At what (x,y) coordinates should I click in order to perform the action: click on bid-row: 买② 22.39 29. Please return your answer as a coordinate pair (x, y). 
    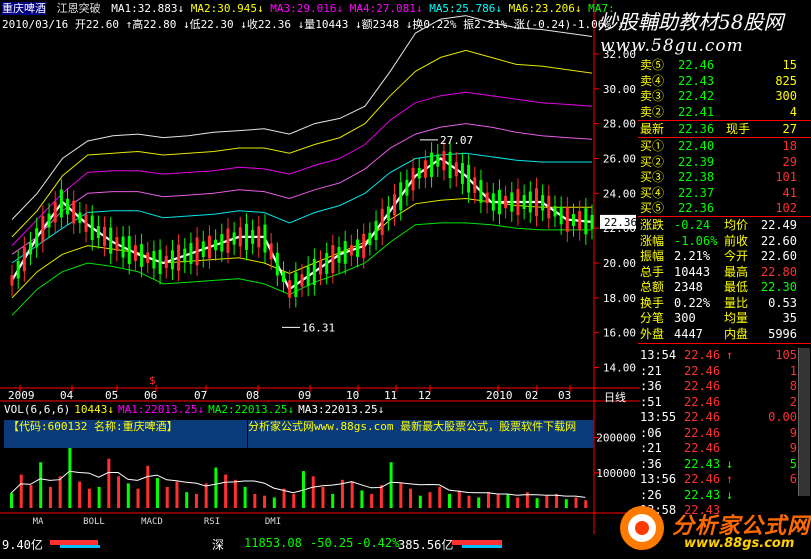
    Looking at the image, I should click on (725, 162).